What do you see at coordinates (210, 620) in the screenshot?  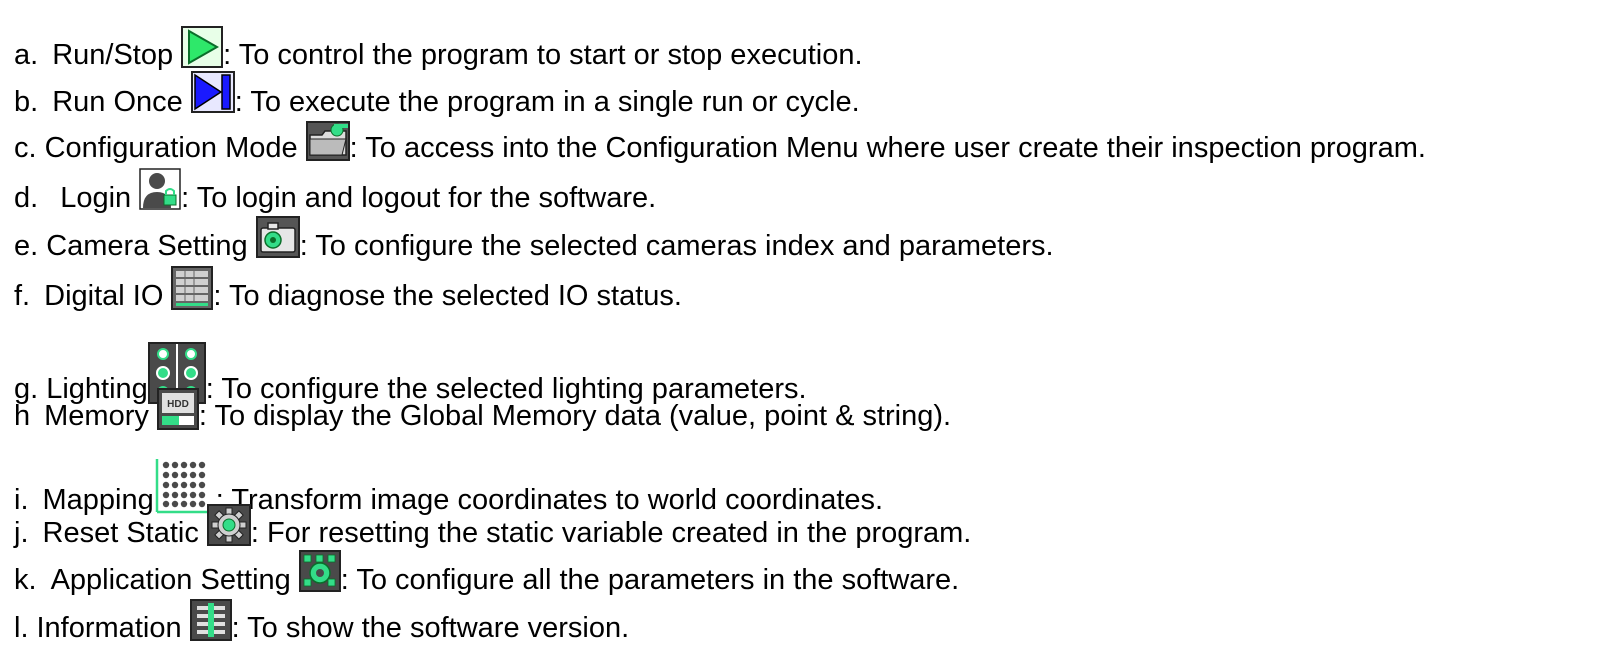 I see `information-icon` at bounding box center [210, 620].